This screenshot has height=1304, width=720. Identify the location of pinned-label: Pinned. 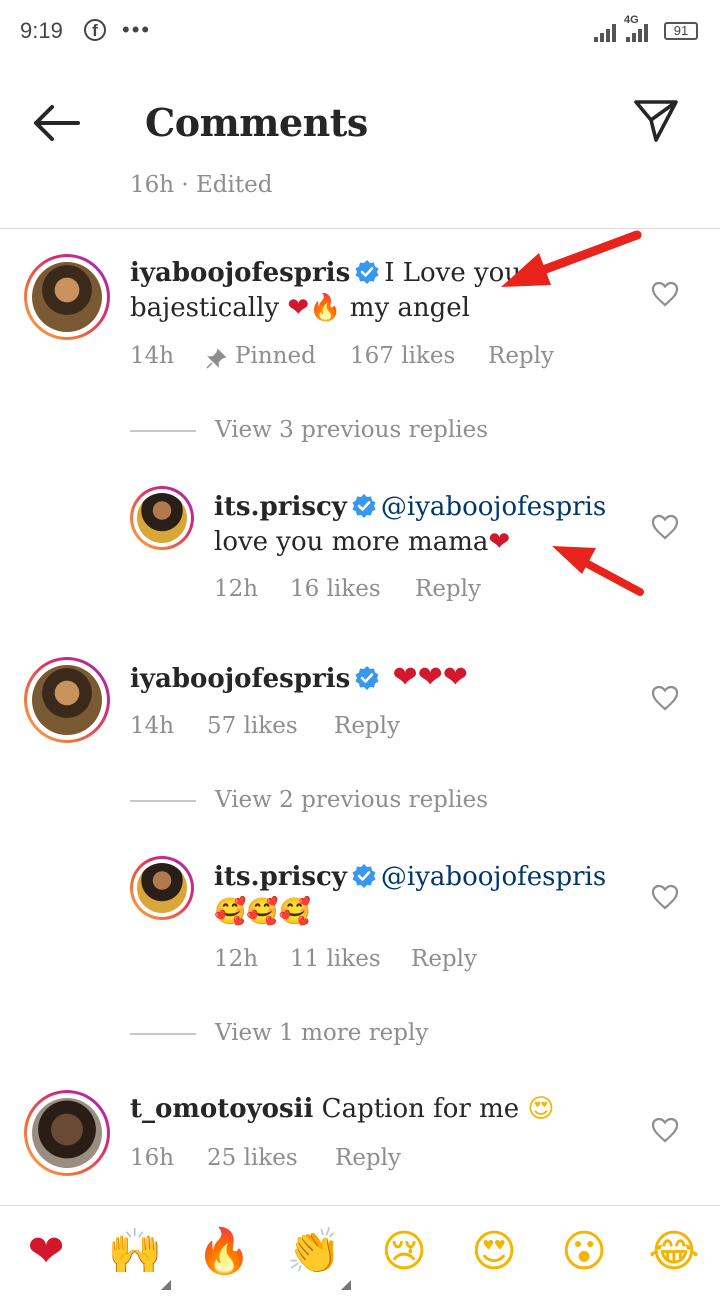
(275, 356).